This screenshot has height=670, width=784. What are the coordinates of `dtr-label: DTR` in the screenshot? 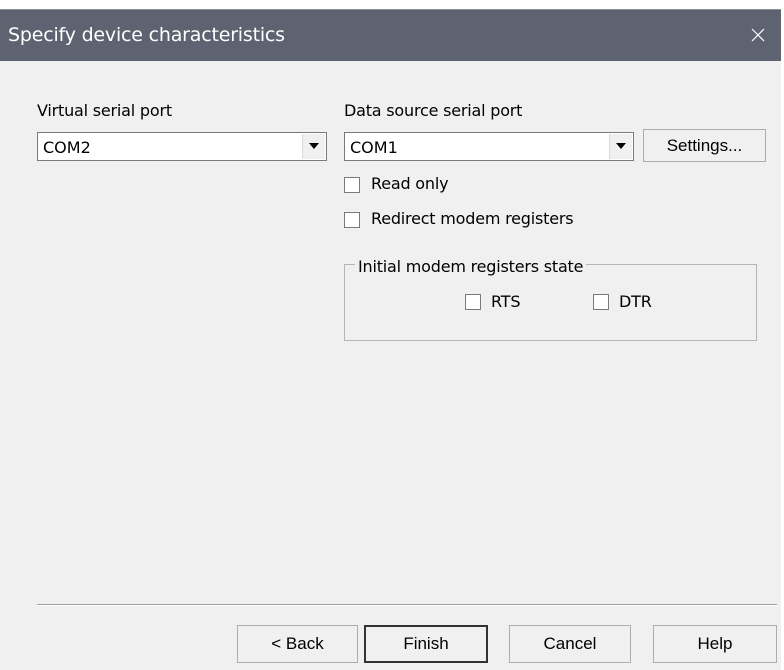 It's located at (635, 301).